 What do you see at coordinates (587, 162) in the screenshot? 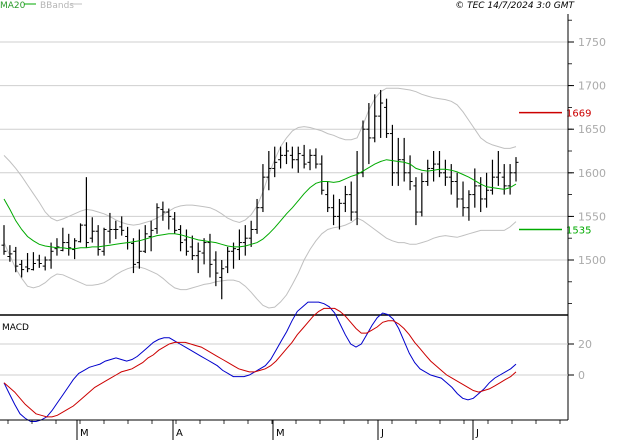
I see `price-axis-ticks: 1750 1700 1650 1600 1550 1500` at bounding box center [587, 162].